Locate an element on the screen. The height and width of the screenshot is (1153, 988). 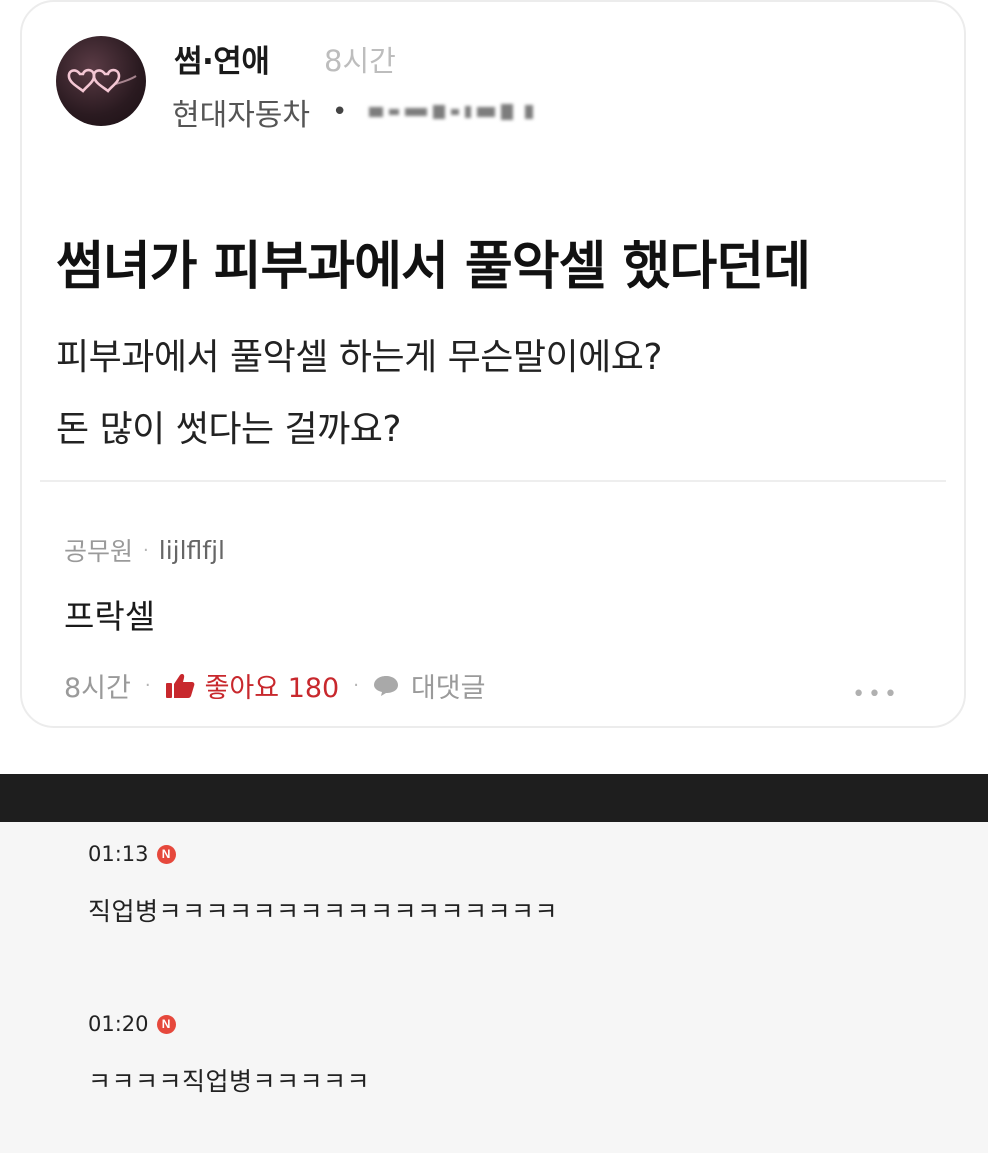
board-avatar is located at coordinates (101, 81).